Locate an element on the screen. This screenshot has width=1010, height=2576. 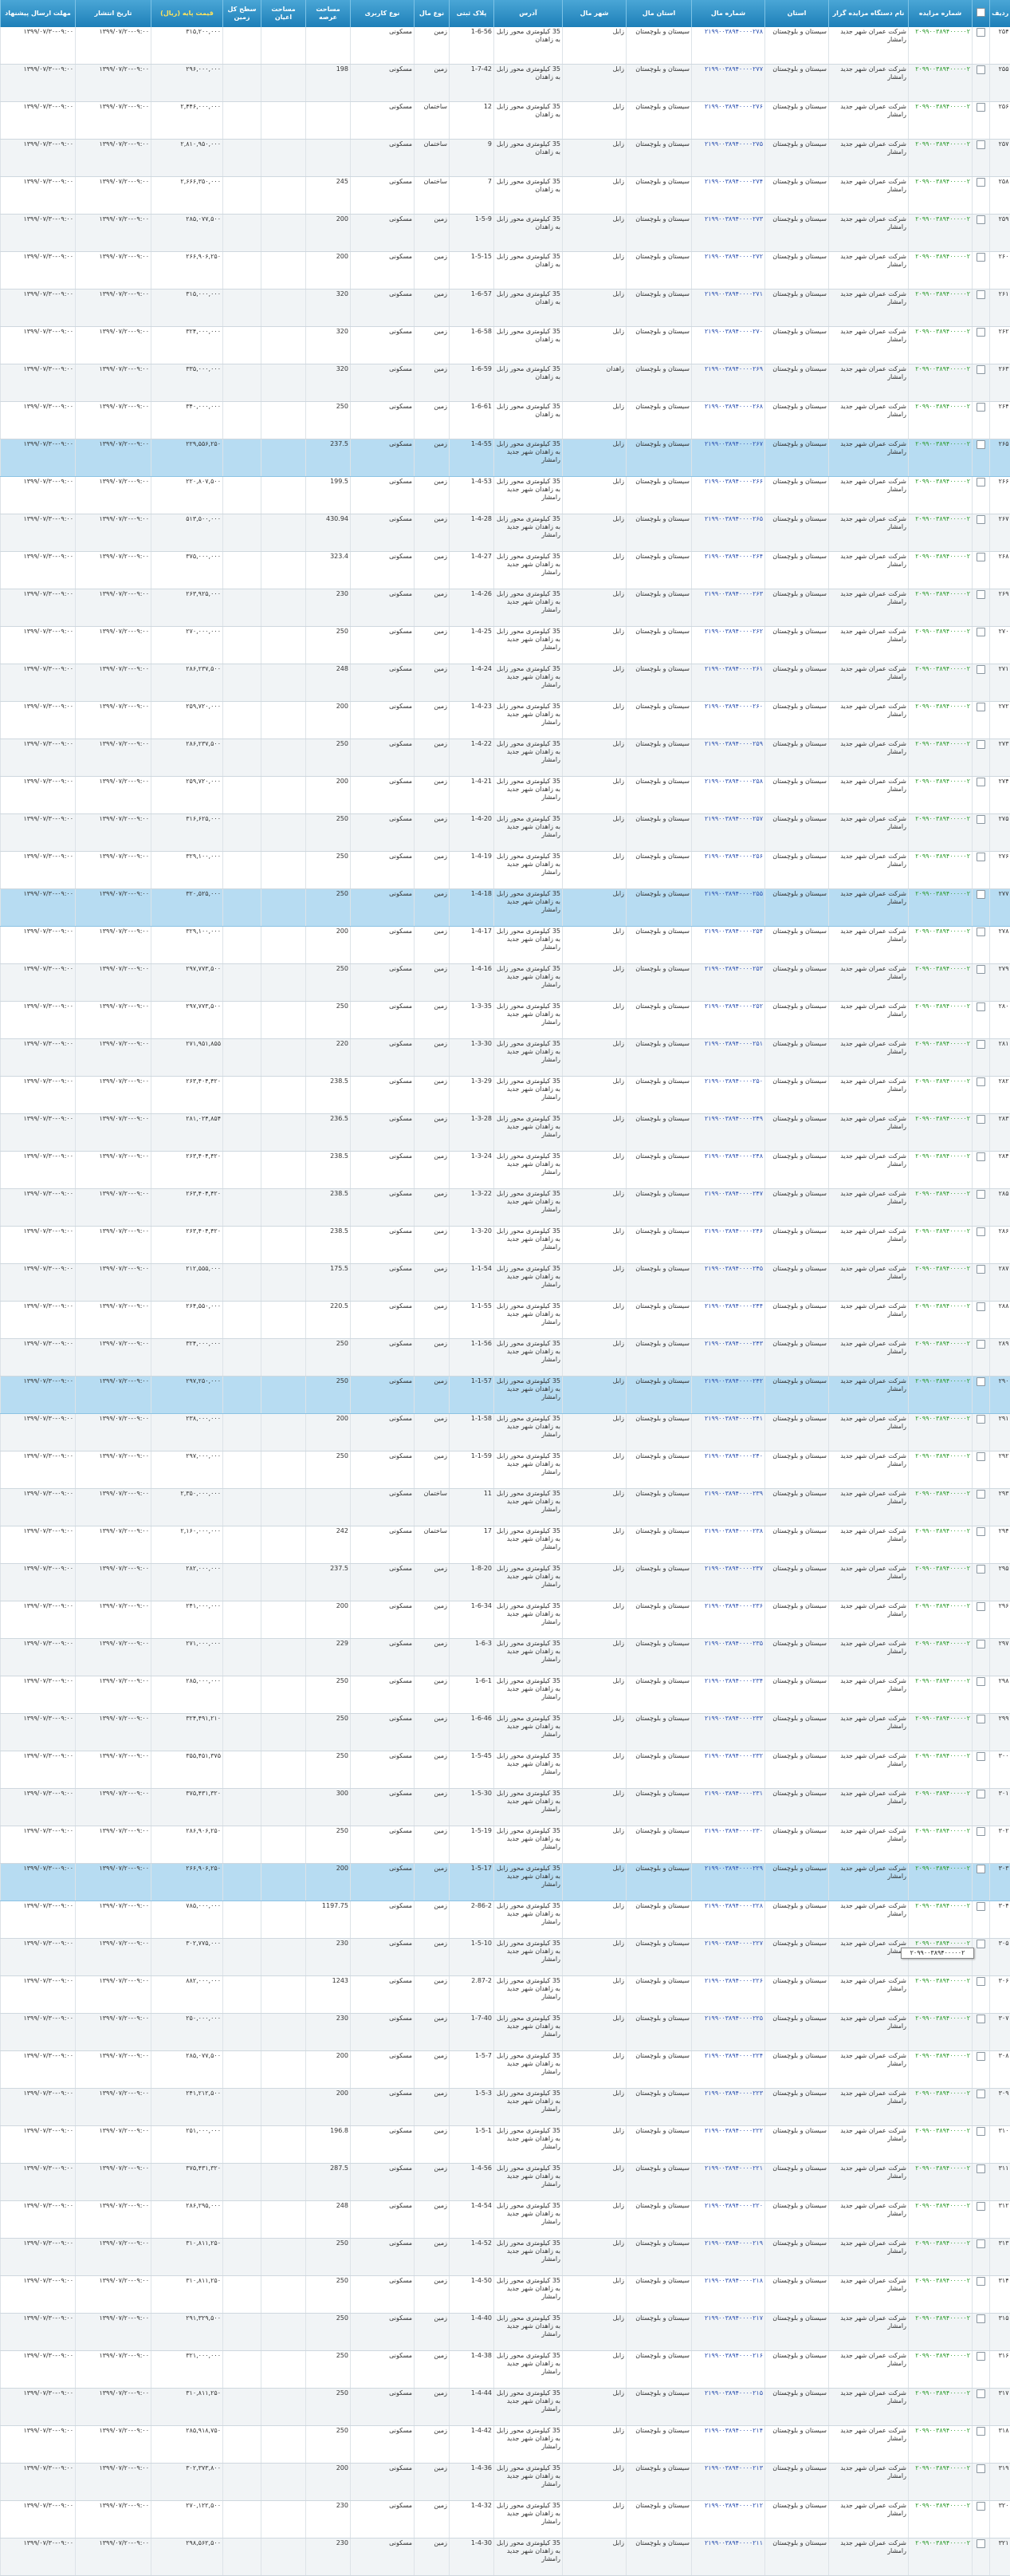
item-number-text: ۲۱۹۹۰۰۳۸۹۴۰۰۰۰۲۴۵ is located at coordinates (728, 1269).